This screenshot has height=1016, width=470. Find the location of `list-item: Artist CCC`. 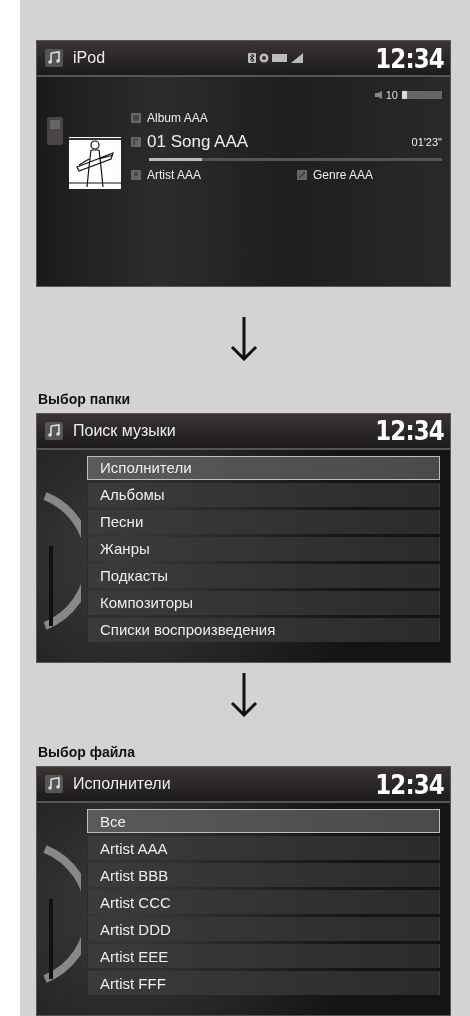

list-item: Artist CCC is located at coordinates (263, 902).